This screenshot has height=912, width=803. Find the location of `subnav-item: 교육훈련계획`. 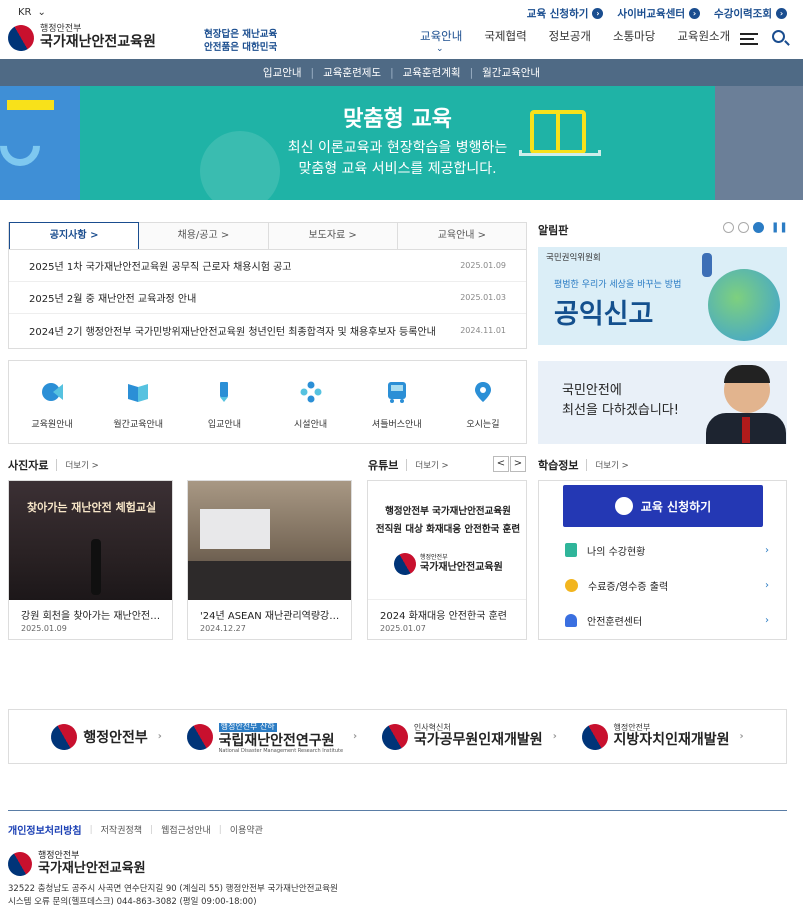

subnav-item: 교육훈련계획 is located at coordinates (432, 72).